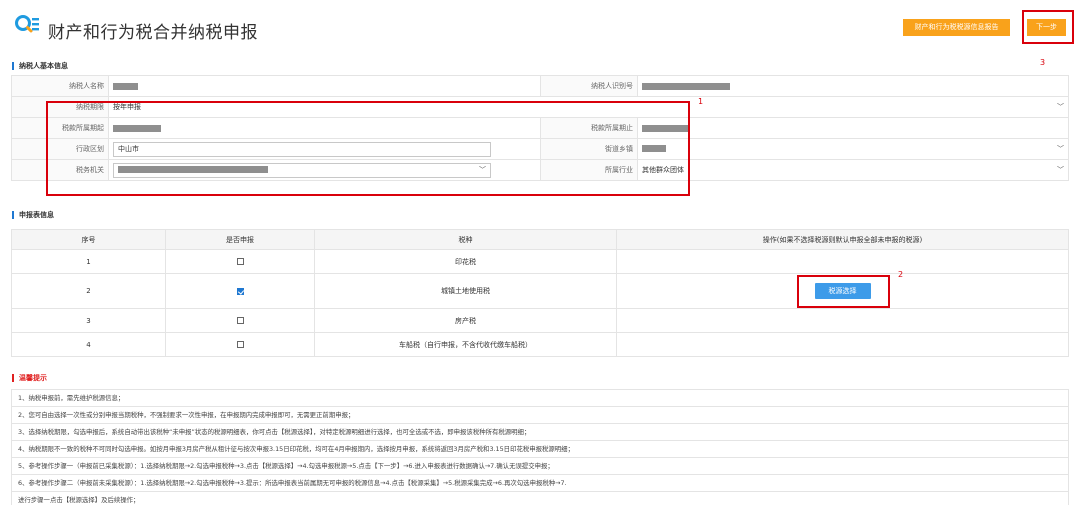 The width and height of the screenshot is (1080, 505). I want to click on row-no: 3, so click(88, 320).